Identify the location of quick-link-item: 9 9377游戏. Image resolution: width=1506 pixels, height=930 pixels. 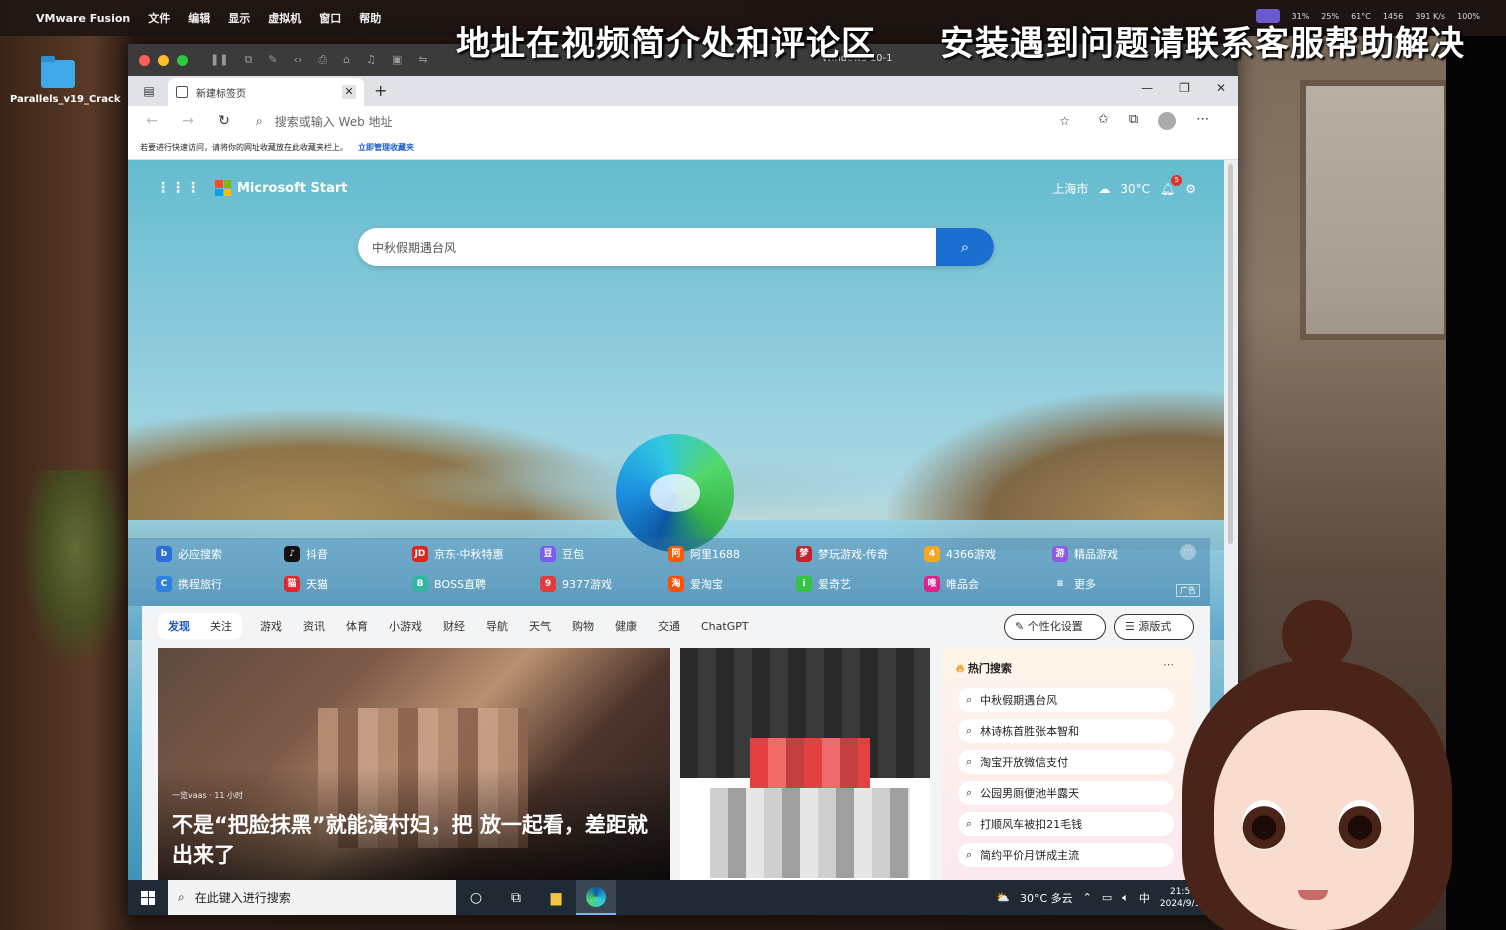
(604, 584).